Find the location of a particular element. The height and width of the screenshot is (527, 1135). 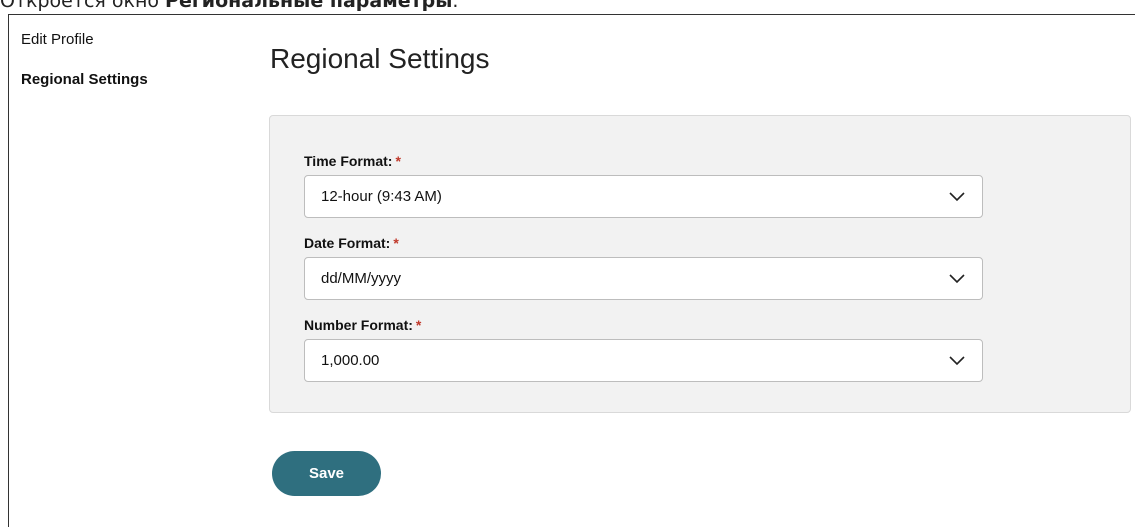

sidebar-item-regional-settings: Regional Settings is located at coordinates (84, 79).